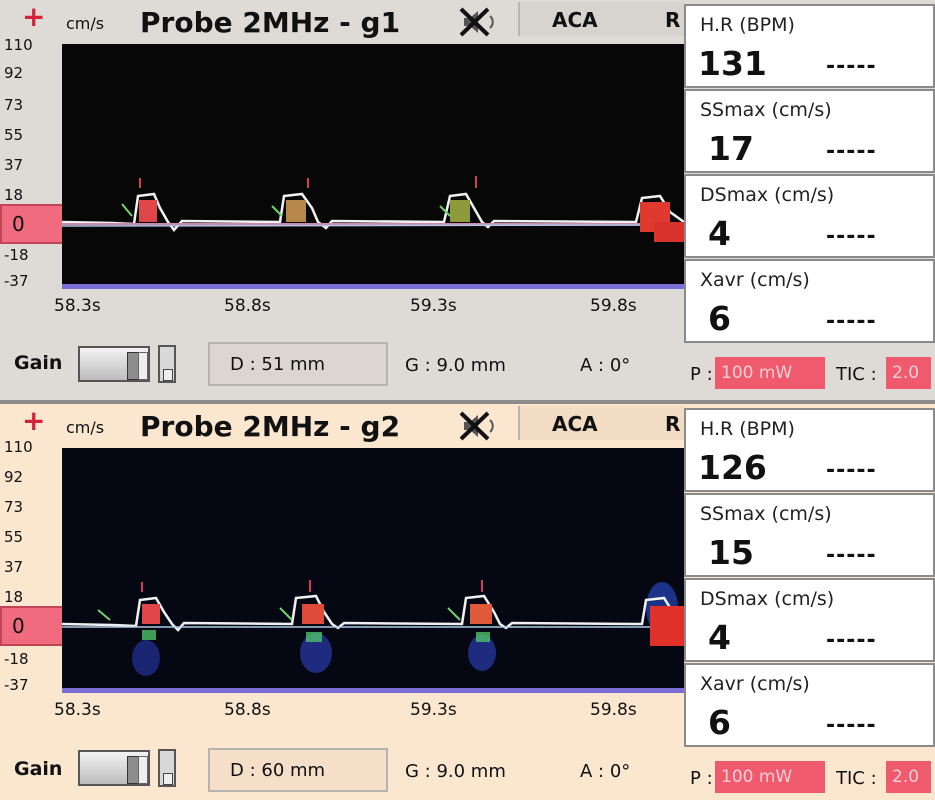  I want to click on depth-field: D : 51 mm, so click(298, 364).